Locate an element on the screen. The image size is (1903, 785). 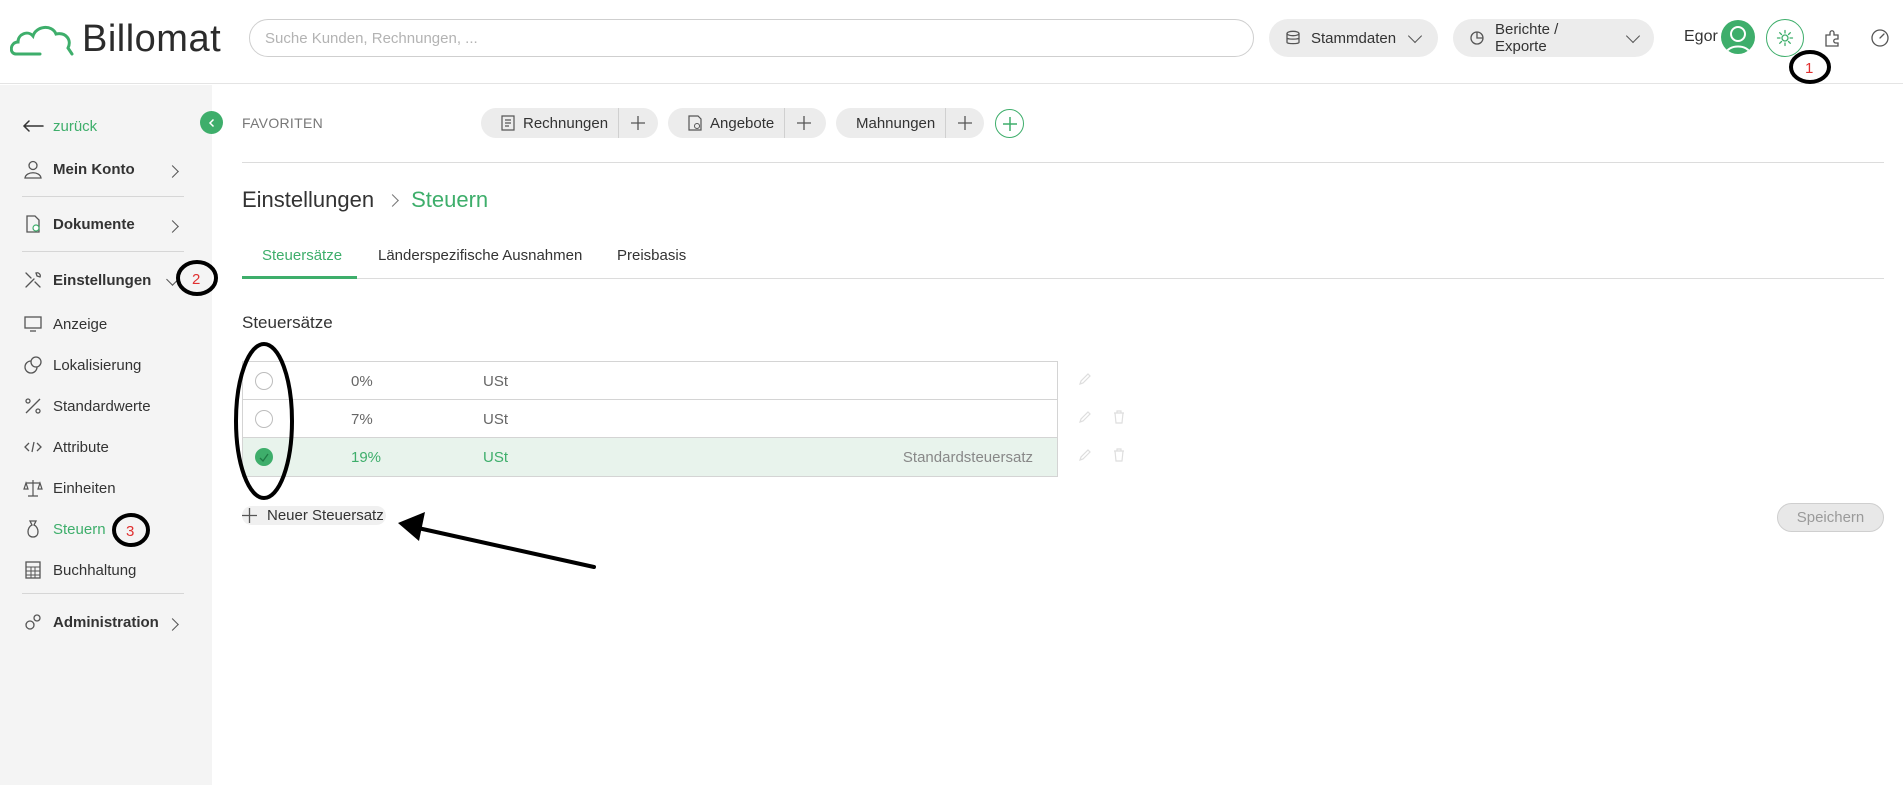
tax-rate-table: 0% USt 7% USt 19% USt Standardsteuersatz is located at coordinates (650, 419).